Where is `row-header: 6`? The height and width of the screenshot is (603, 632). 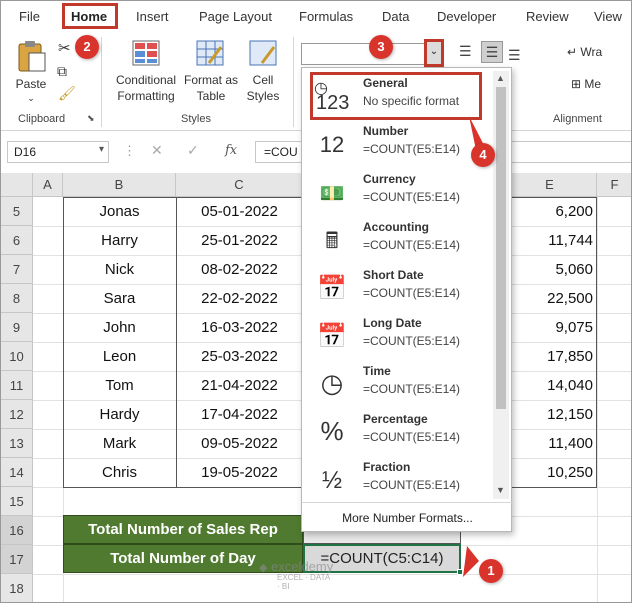 row-header: 6 is located at coordinates (17, 240).